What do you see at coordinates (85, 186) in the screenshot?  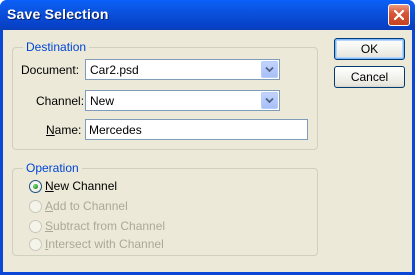 I see `label-rest: ew Channel` at bounding box center [85, 186].